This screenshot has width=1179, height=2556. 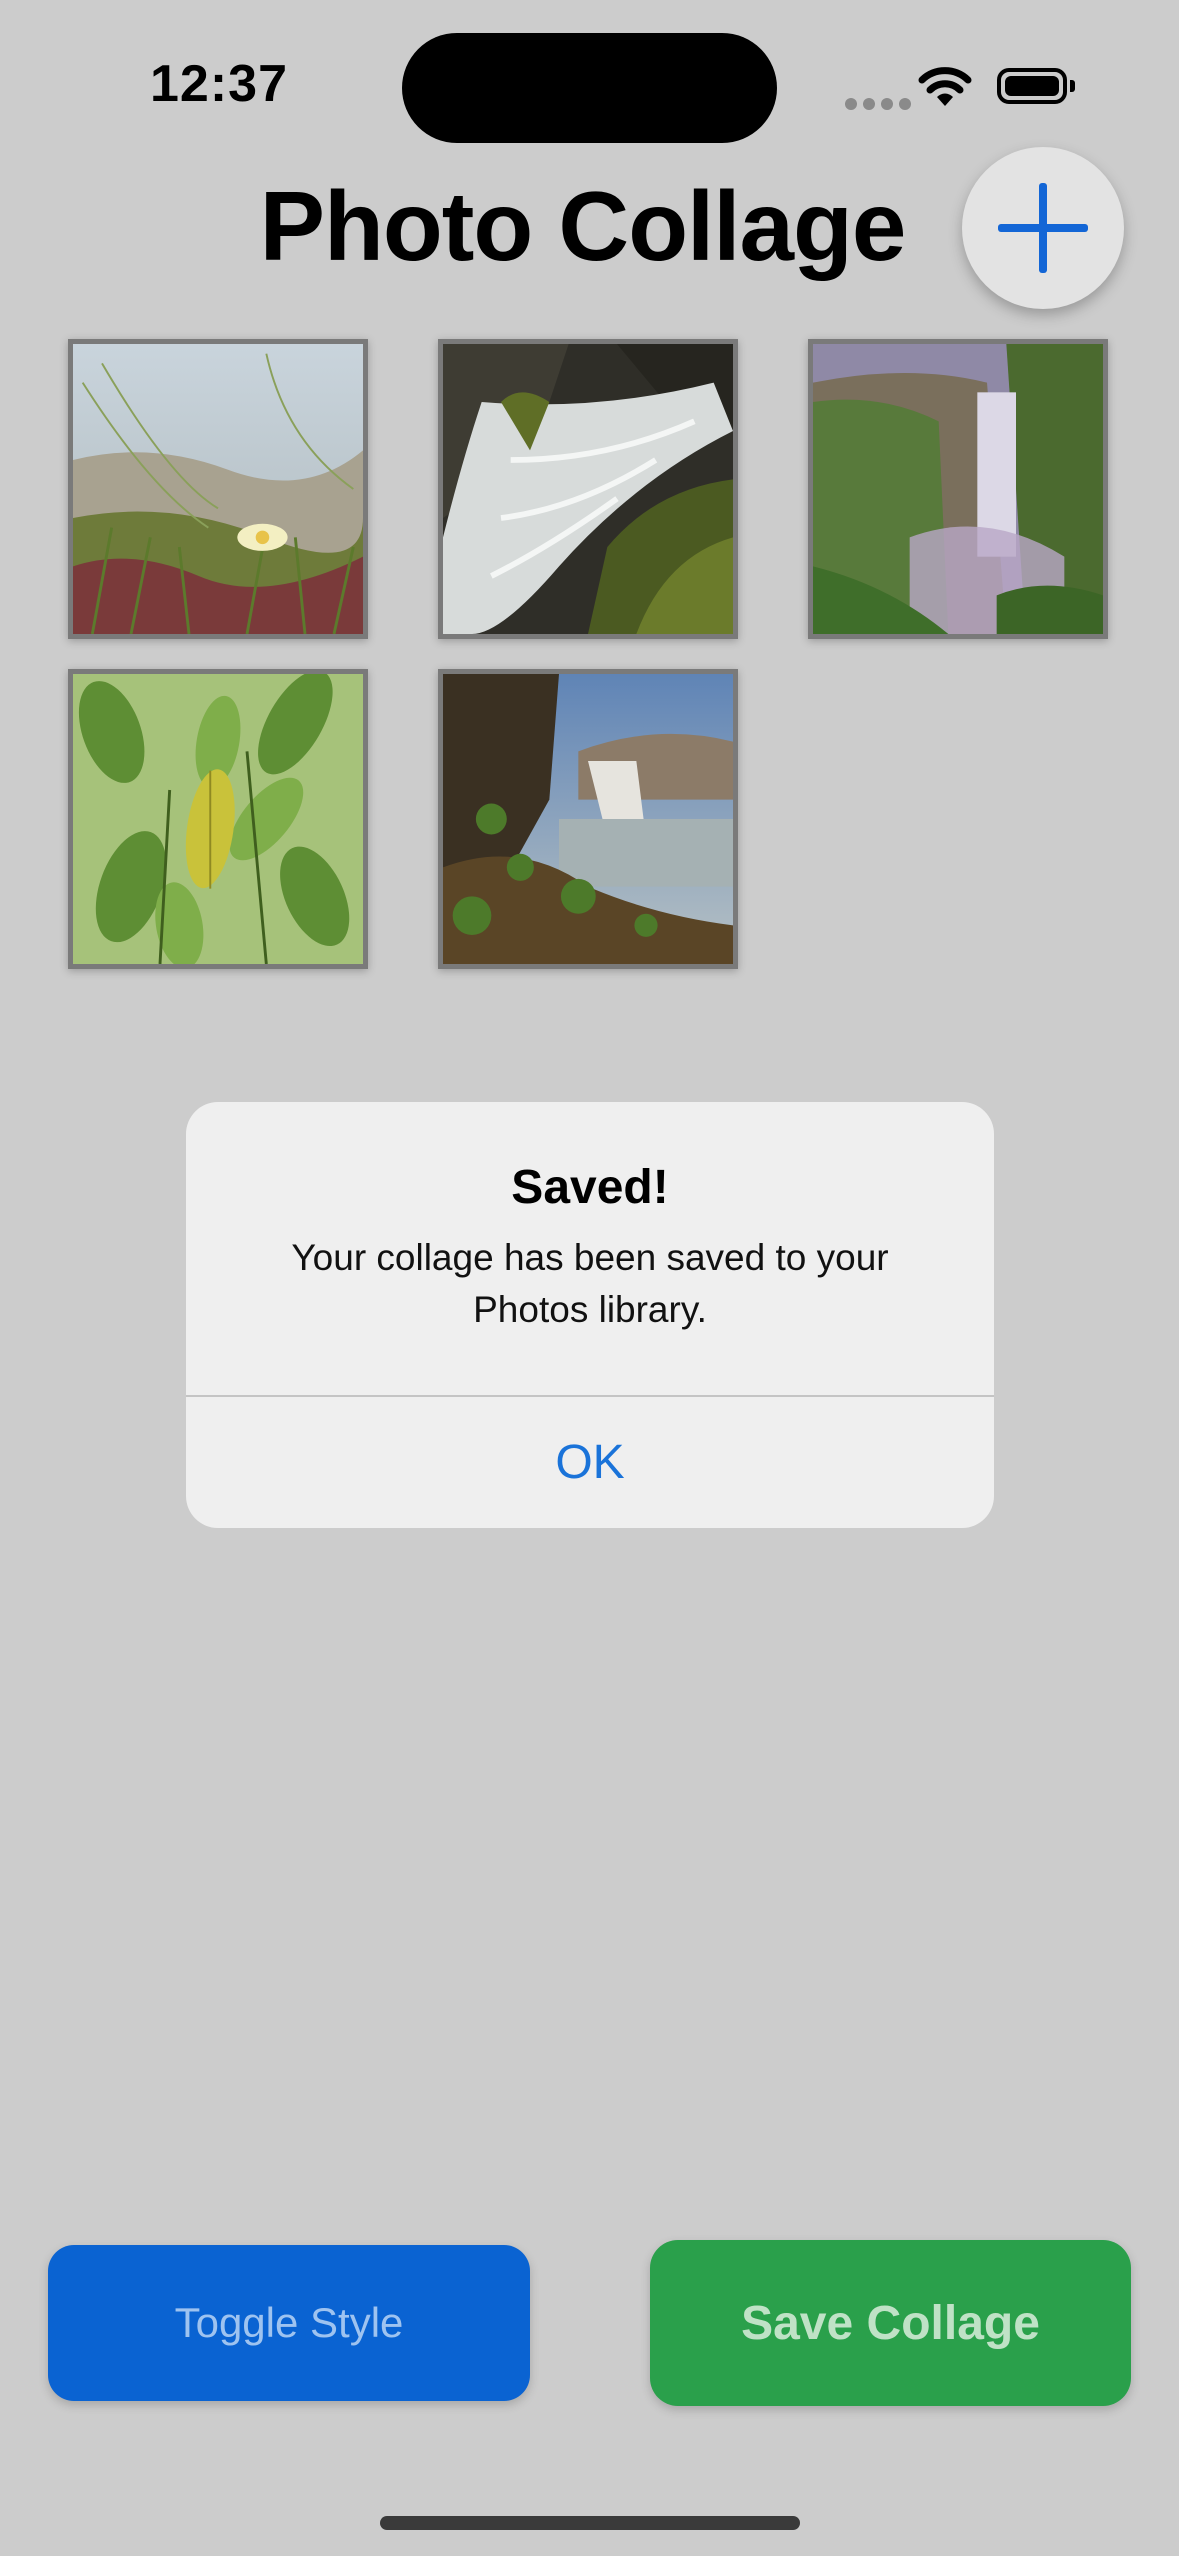 I want to click on photo-waterfall-rocks-image, so click(x=588, y=489).